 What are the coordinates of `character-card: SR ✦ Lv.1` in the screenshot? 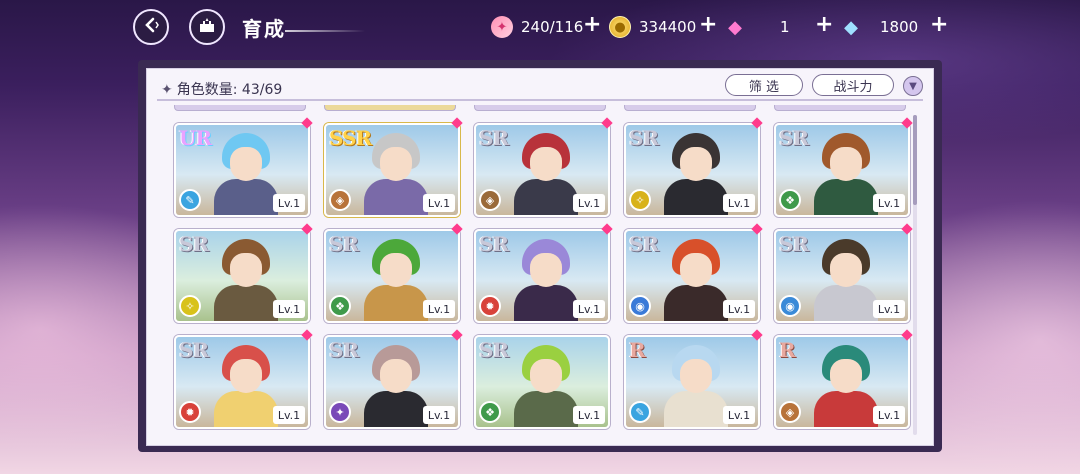 It's located at (392, 382).